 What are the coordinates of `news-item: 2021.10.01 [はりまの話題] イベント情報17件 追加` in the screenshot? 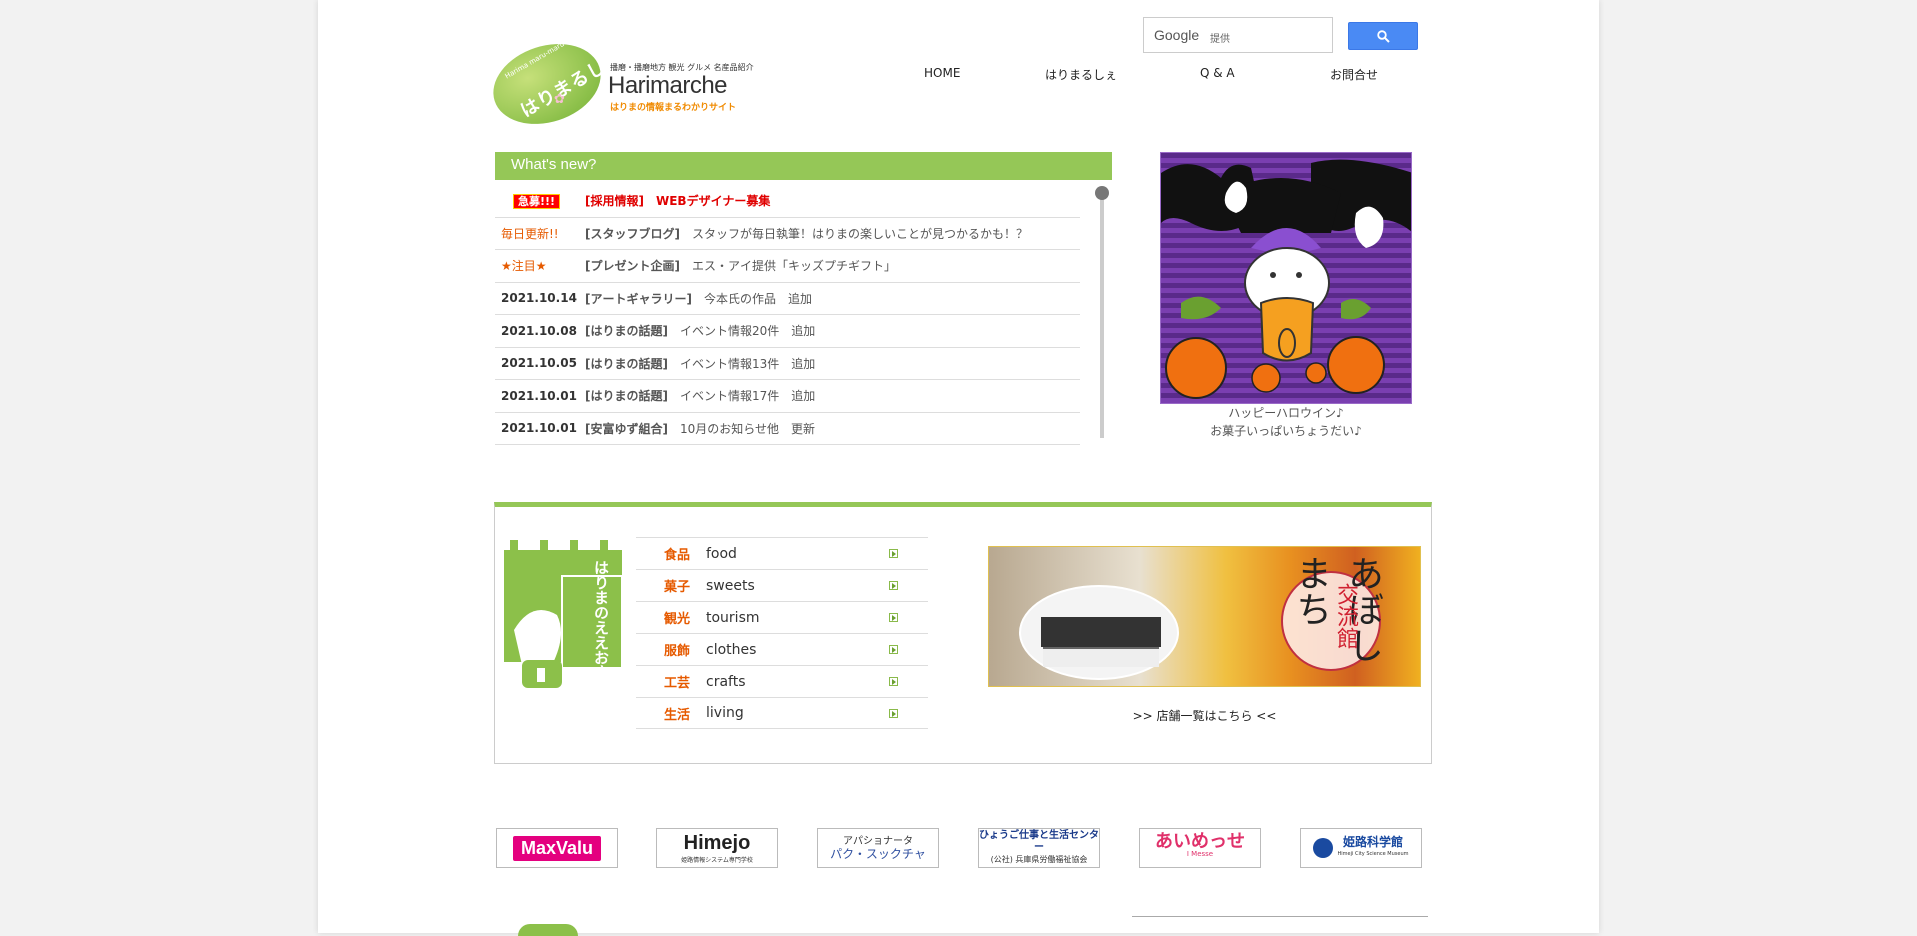 It's located at (787, 396).